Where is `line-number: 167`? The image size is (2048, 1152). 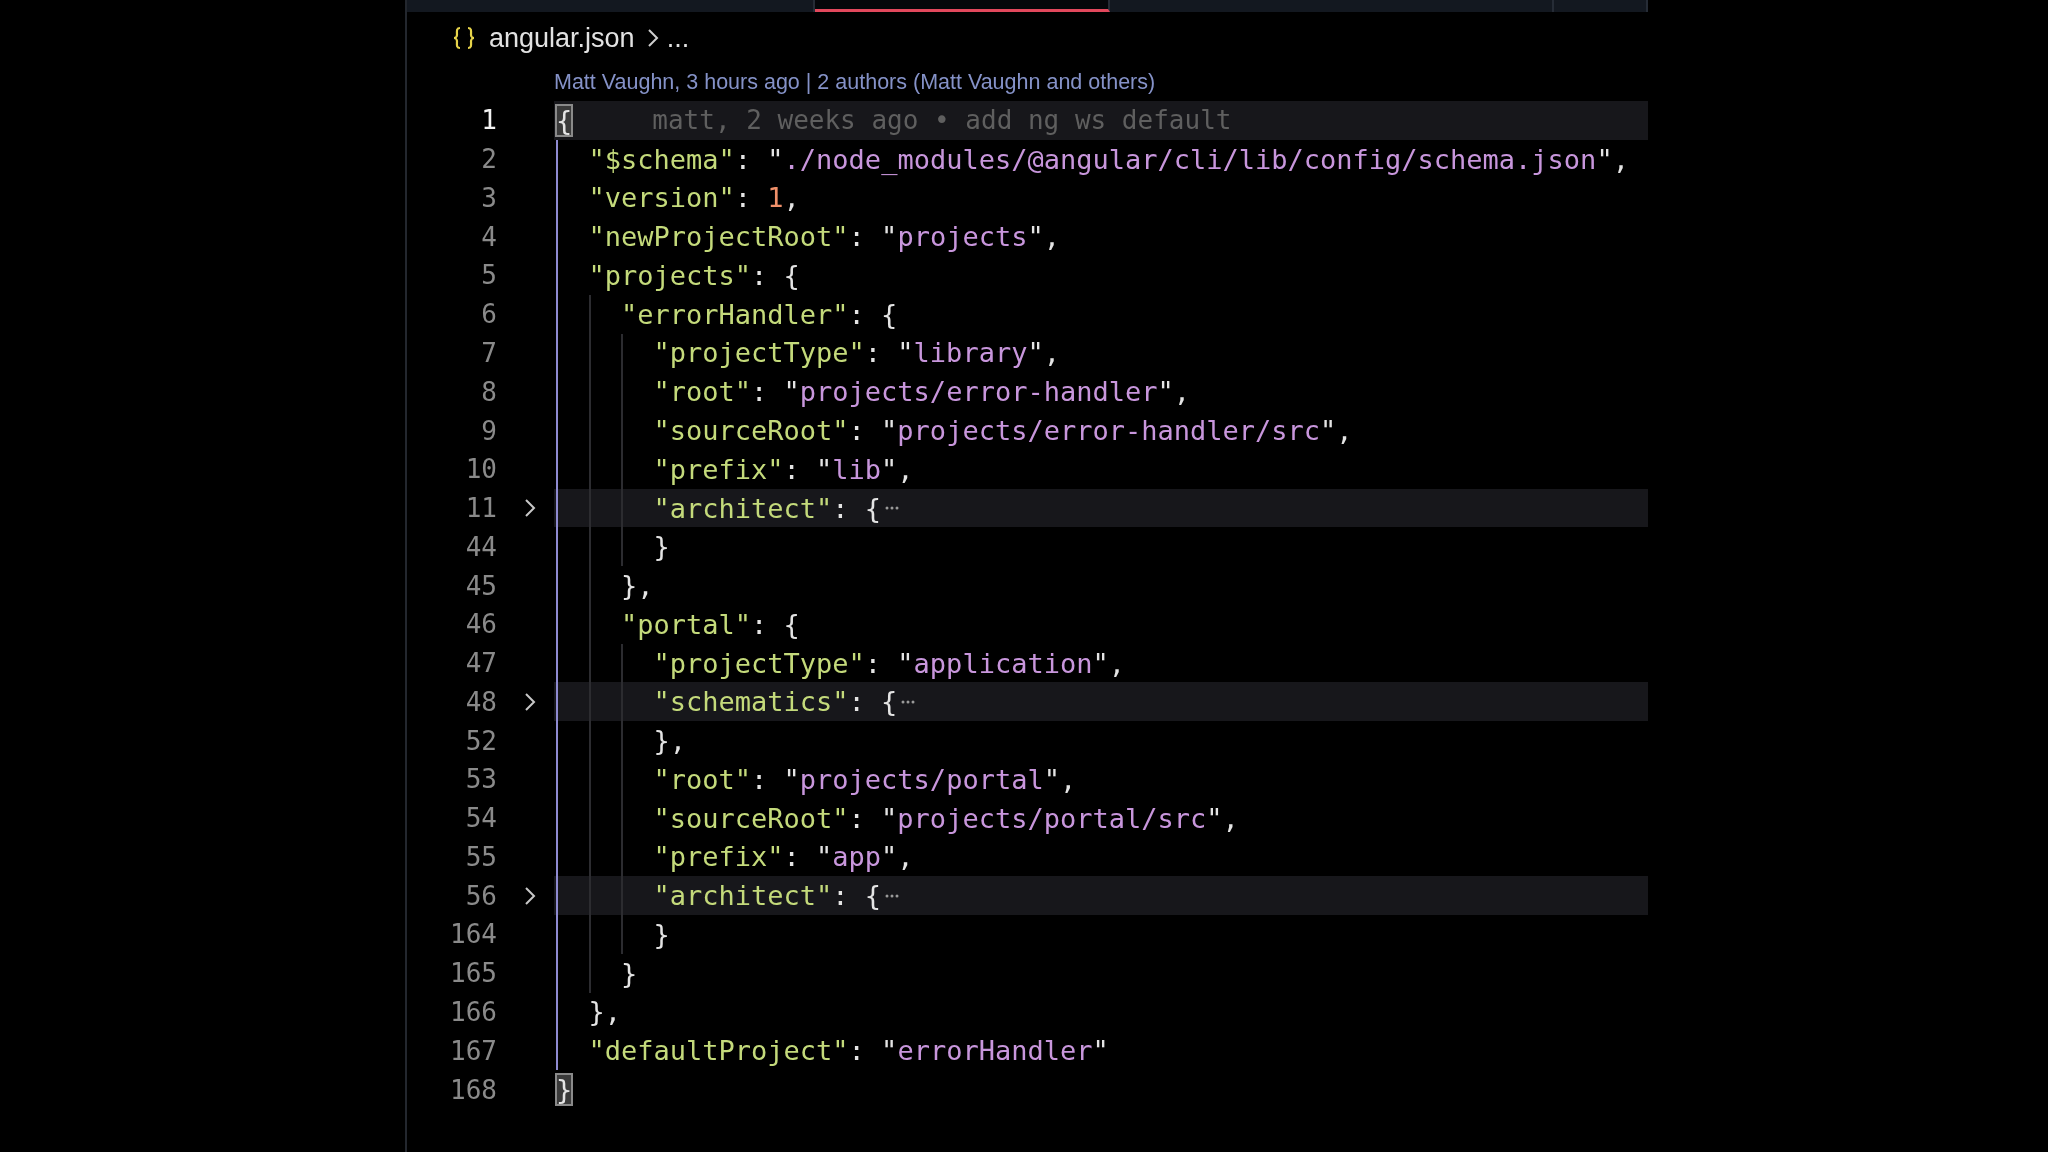 line-number: 167 is located at coordinates (473, 1050).